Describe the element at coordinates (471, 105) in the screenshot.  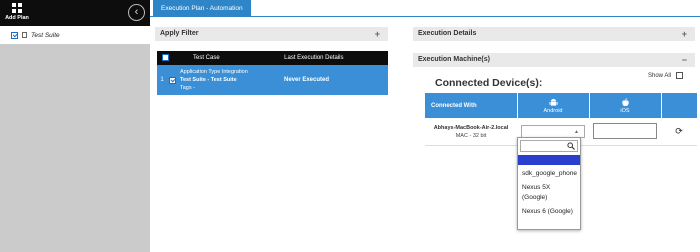
I see `column-connected-with: Connected With` at that location.